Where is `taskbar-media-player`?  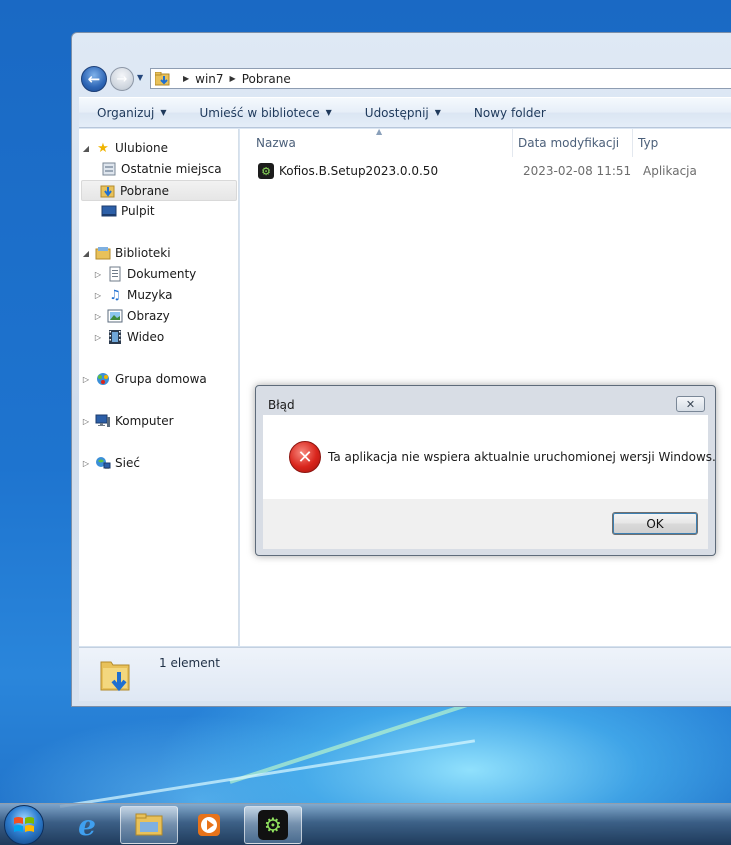 taskbar-media-player is located at coordinates (209, 825).